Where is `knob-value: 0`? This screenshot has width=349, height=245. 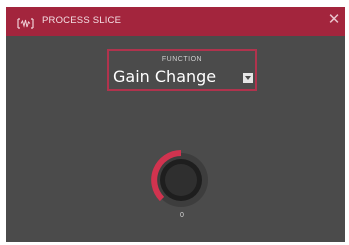 knob-value: 0 is located at coordinates (182, 215).